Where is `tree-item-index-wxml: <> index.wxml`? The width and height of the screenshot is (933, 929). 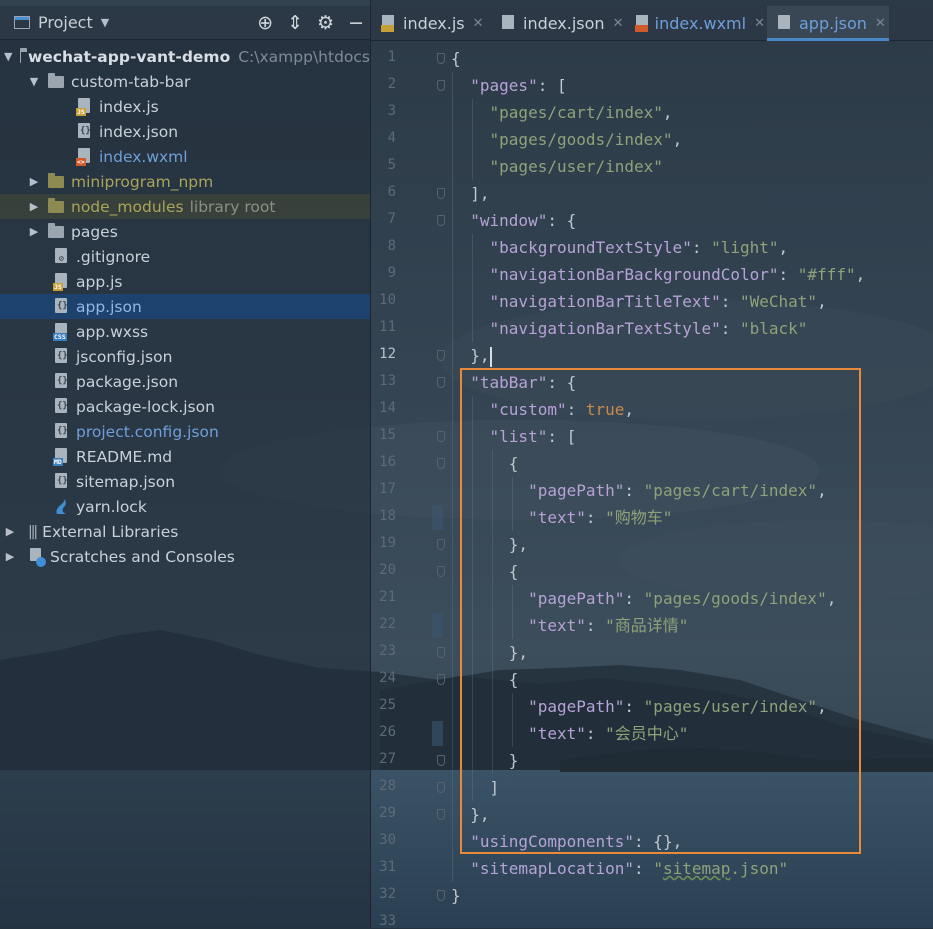
tree-item-index-wxml: <> index.wxml is located at coordinates (185, 156).